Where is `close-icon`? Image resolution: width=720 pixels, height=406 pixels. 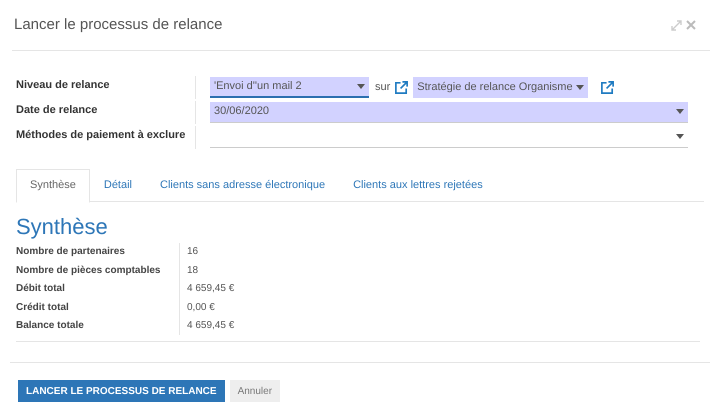 close-icon is located at coordinates (691, 25).